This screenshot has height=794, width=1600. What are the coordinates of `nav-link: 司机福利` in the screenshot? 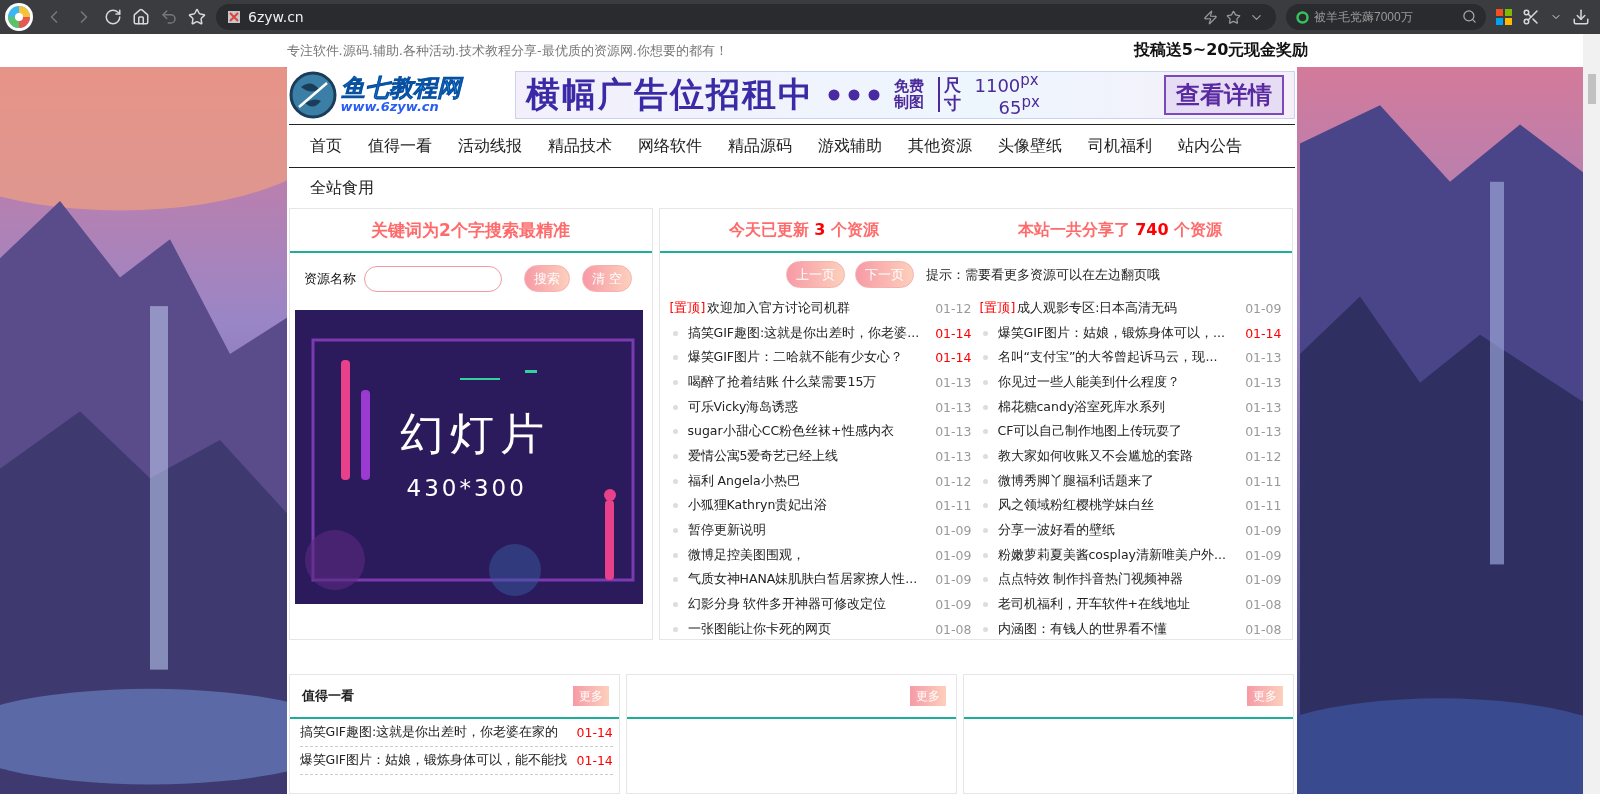 It's located at (1119, 146).